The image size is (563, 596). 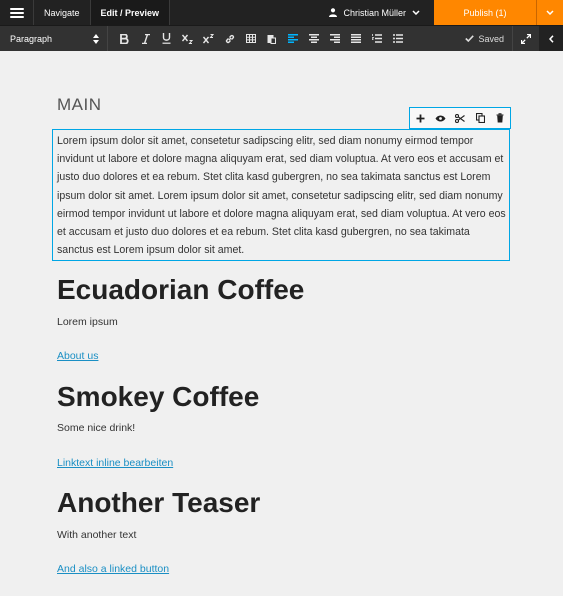 I want to click on link-icon, so click(x=229, y=38).